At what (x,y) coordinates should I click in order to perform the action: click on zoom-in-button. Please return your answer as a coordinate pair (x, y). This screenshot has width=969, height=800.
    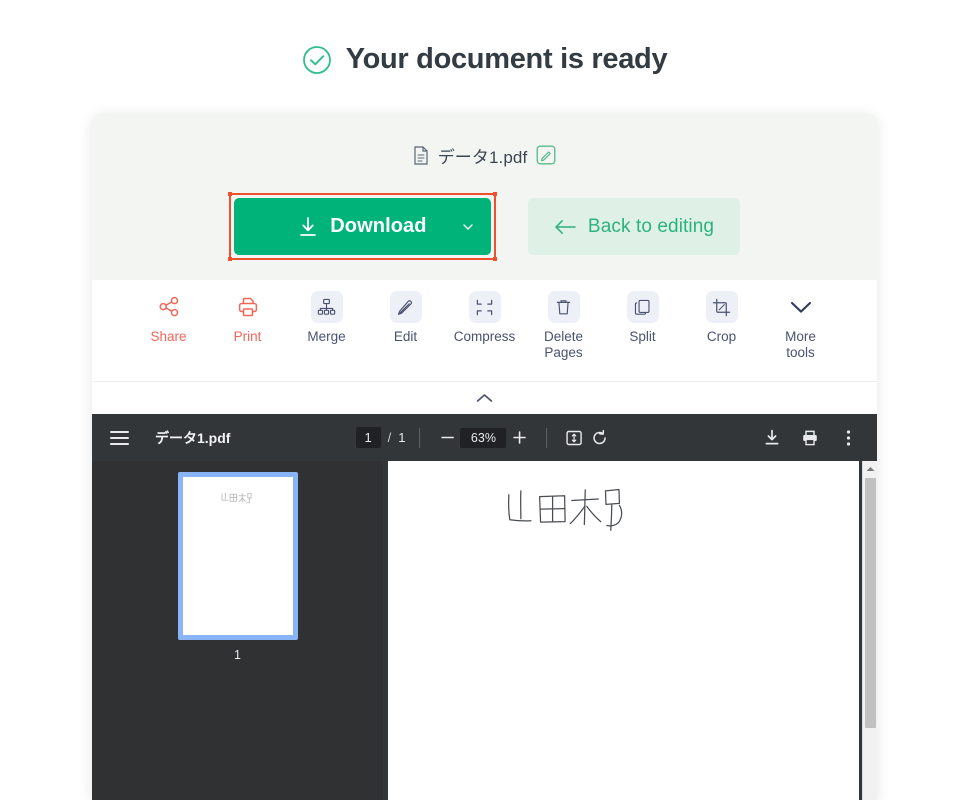
    Looking at the image, I should click on (519, 438).